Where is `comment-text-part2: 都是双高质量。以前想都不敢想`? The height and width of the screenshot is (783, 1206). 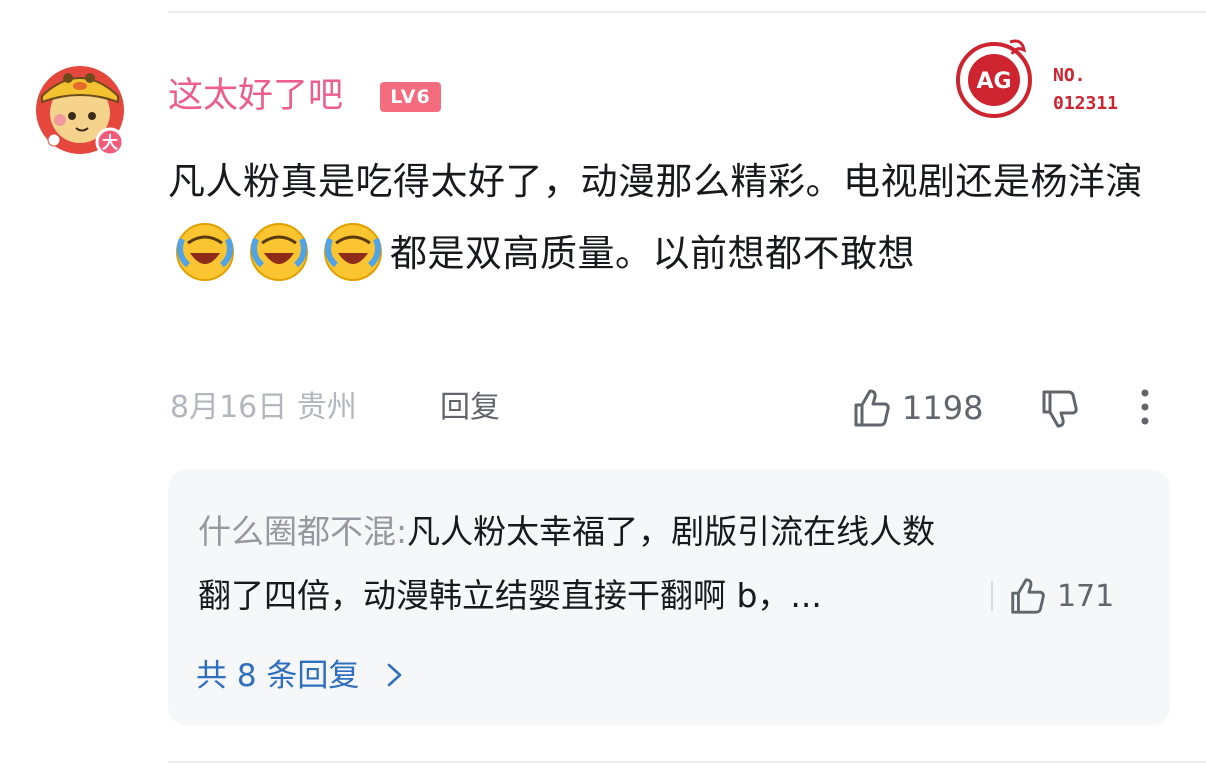
comment-text-part2: 都是双高质量。以前想都不敢想 is located at coordinates (652, 253).